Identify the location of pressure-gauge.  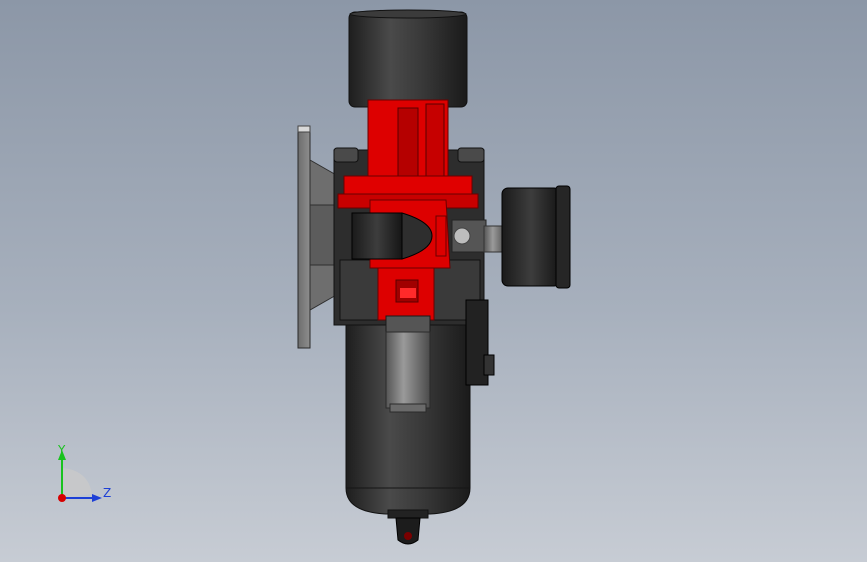
(536, 237).